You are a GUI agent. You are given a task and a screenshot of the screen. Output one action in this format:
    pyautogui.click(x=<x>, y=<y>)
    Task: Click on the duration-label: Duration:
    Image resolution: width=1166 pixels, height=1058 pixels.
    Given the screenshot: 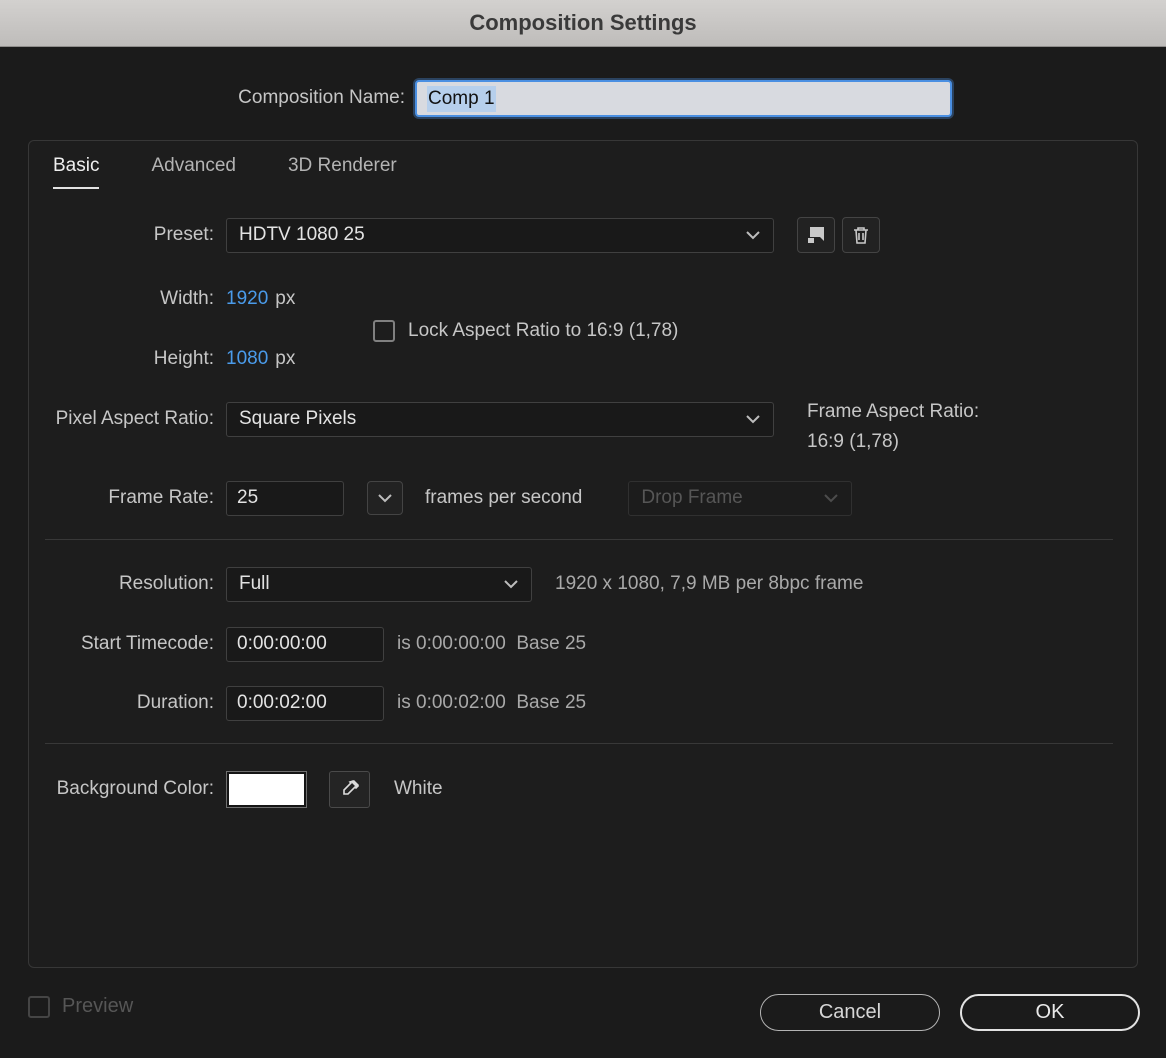 What is the action you would take?
    pyautogui.click(x=175, y=702)
    